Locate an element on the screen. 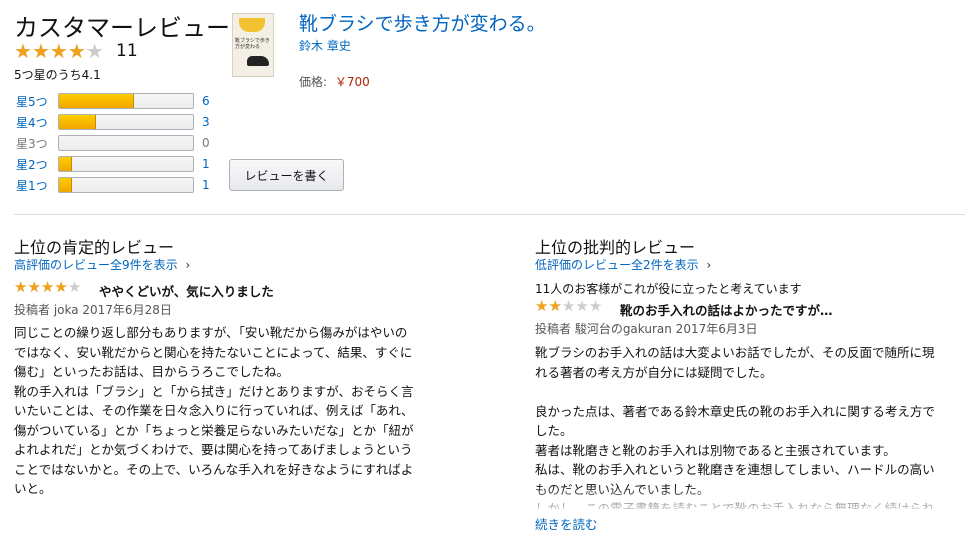 This screenshot has height=541, width=965. histogram-label: 星2つ is located at coordinates (37, 164).